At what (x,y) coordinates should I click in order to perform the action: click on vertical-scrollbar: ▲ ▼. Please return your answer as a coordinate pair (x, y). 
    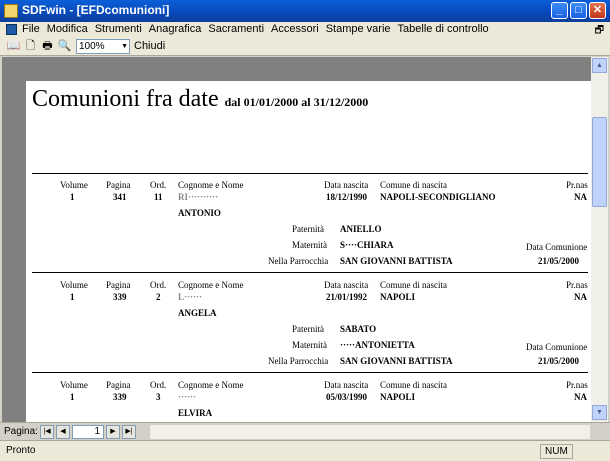
    Looking at the image, I should click on (599, 239).